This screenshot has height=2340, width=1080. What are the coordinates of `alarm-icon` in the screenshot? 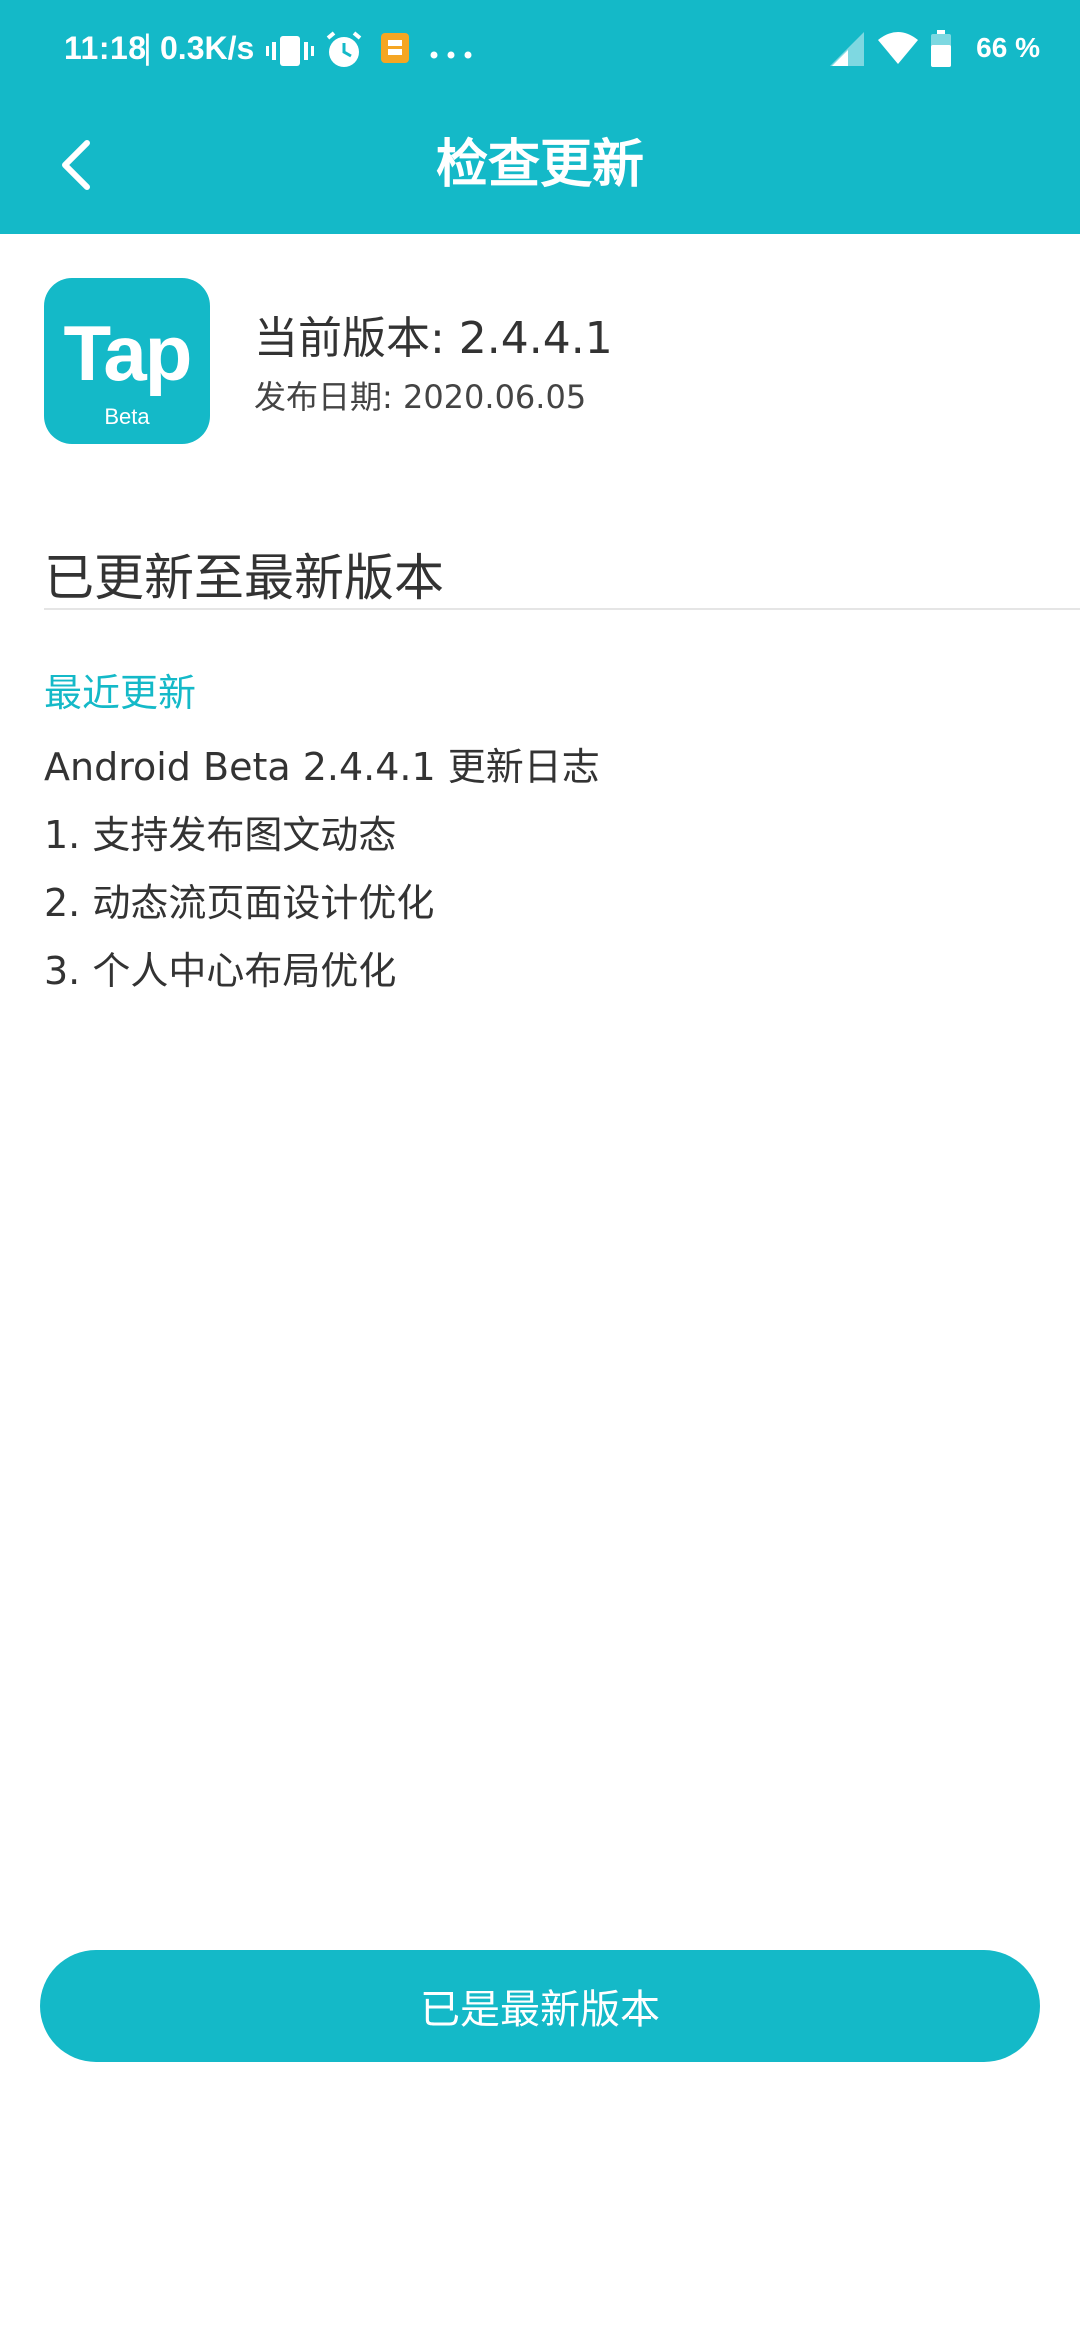 It's located at (344, 52).